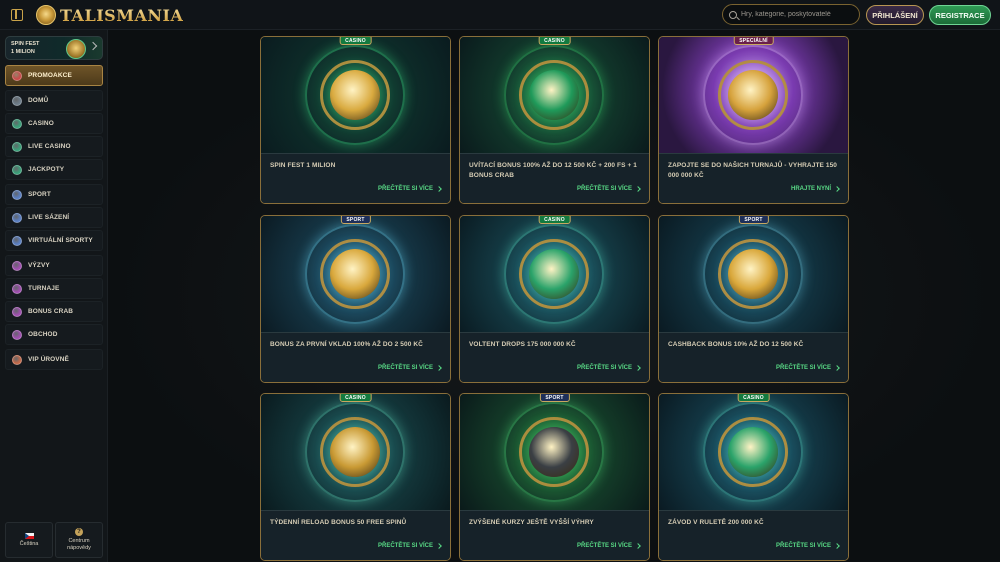 The height and width of the screenshot is (562, 1000). What do you see at coordinates (54, 123) in the screenshot?
I see `sidebar-item-casino: CASINO` at bounding box center [54, 123].